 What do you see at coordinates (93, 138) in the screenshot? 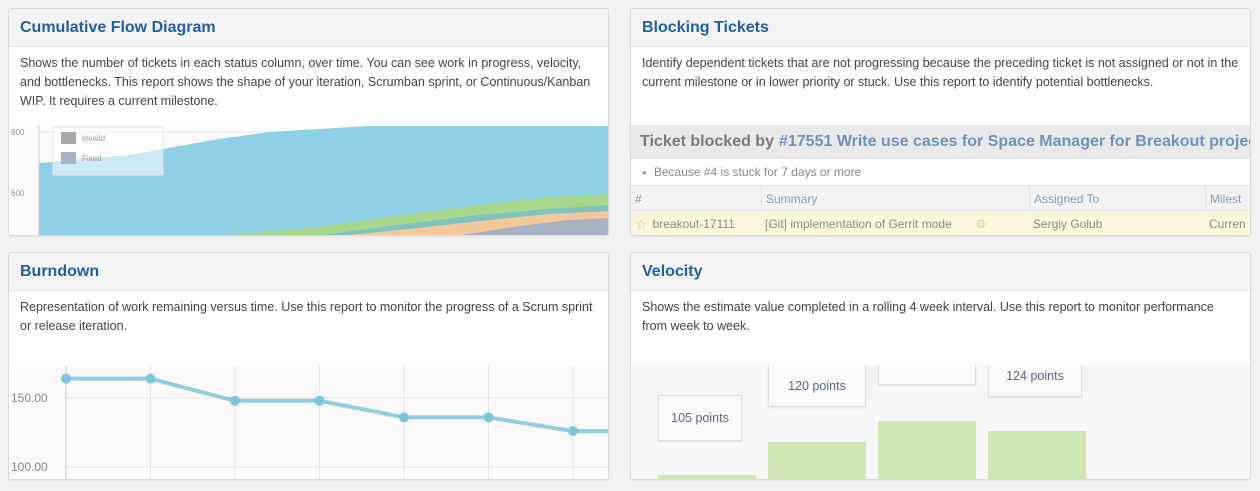
I see `cfd-legend-invalid: Invalid` at bounding box center [93, 138].